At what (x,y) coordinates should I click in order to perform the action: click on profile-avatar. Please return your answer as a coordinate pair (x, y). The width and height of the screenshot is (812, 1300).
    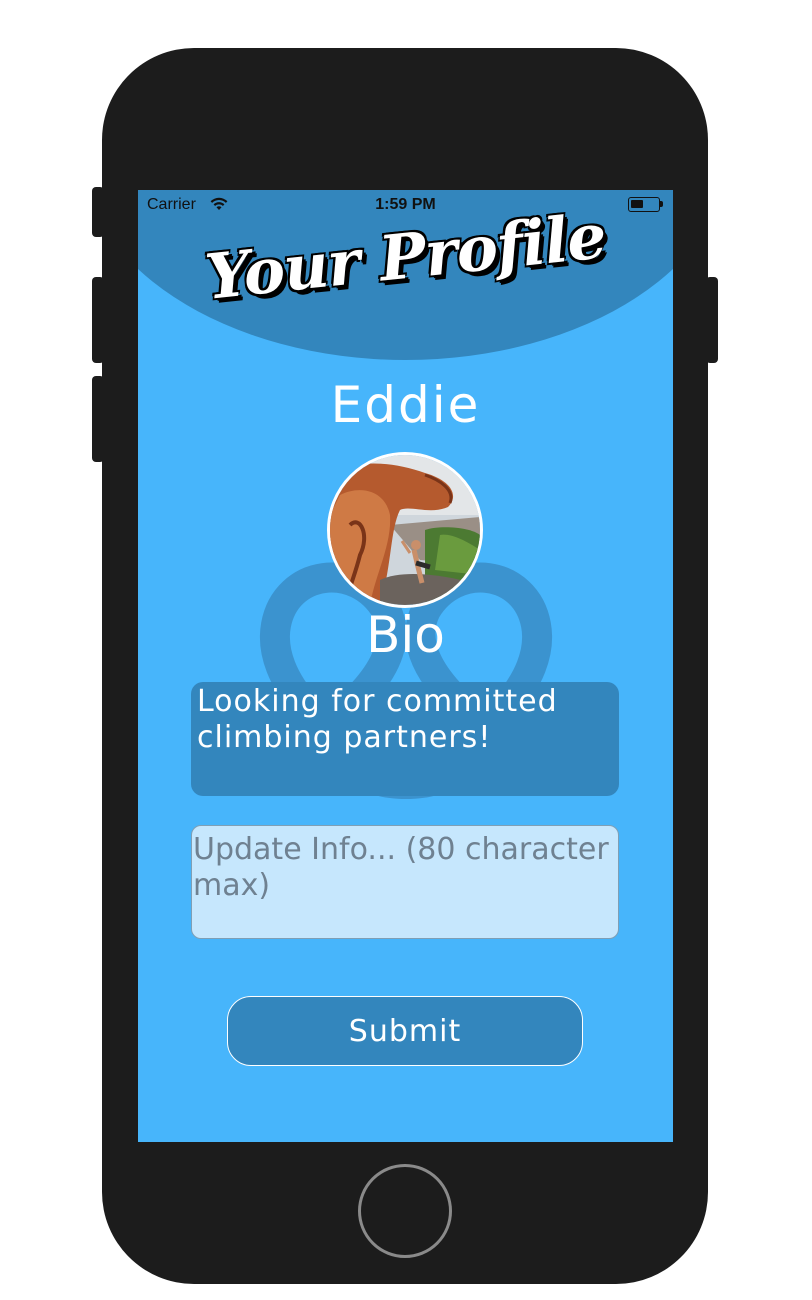
    Looking at the image, I should click on (405, 530).